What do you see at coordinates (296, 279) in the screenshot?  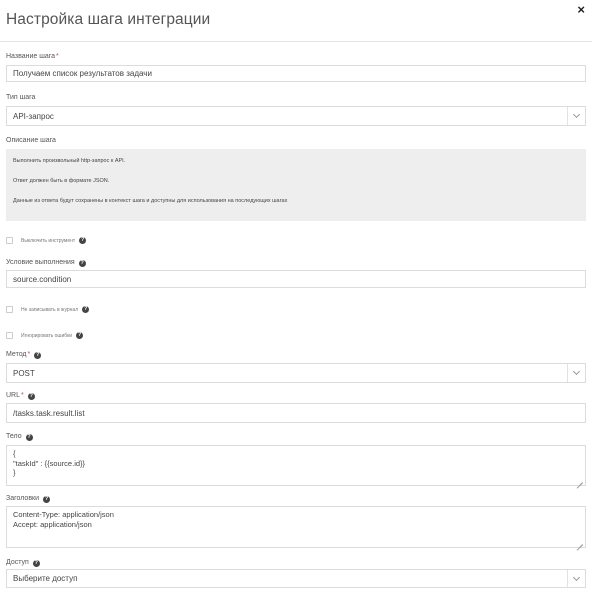 I see `condition-input: source.condition` at bounding box center [296, 279].